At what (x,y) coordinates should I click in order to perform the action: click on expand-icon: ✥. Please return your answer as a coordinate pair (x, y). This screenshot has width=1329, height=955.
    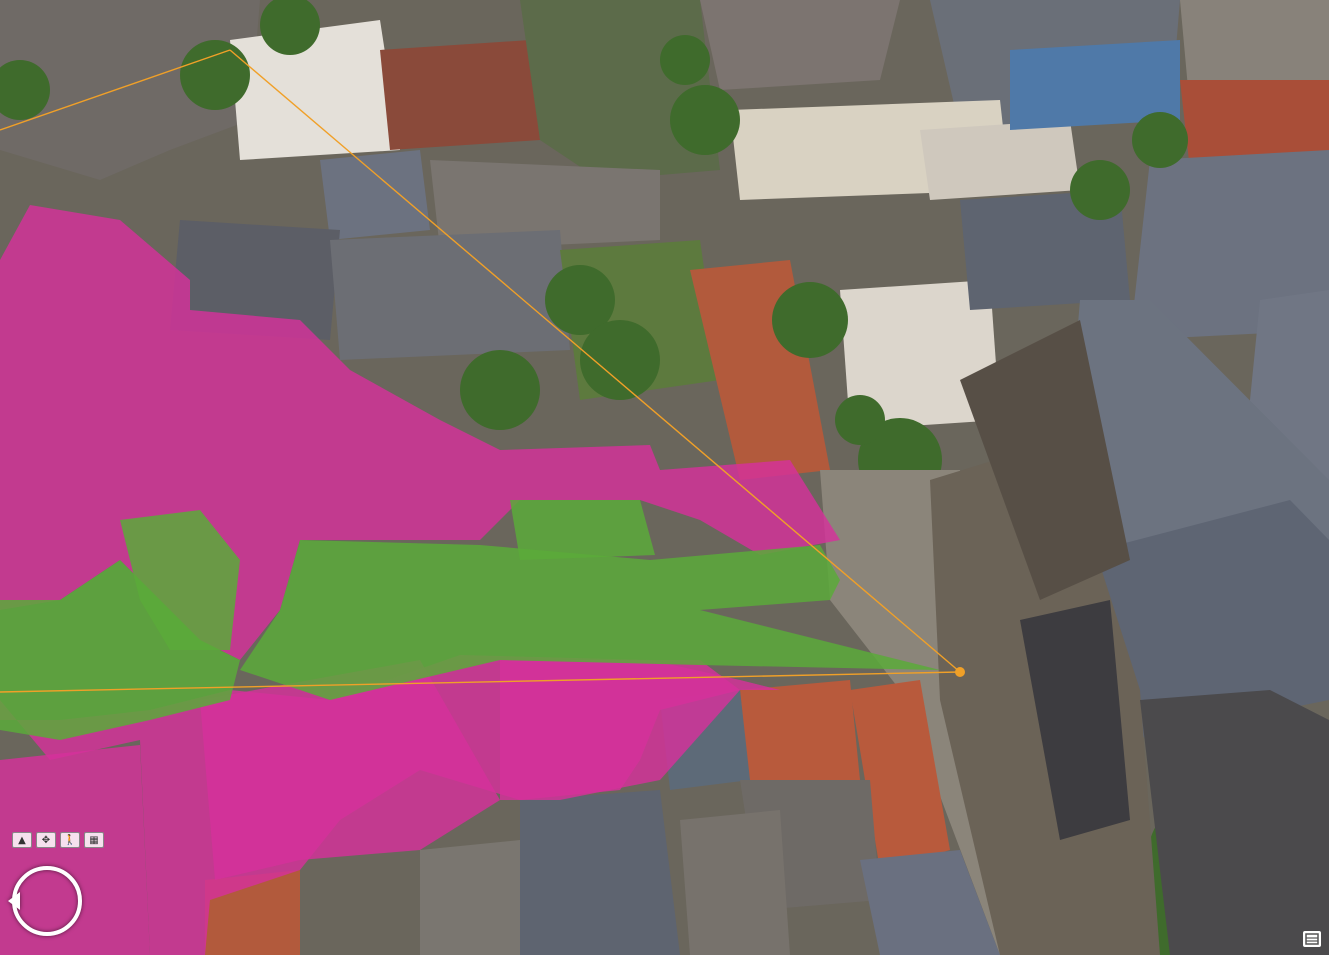
    Looking at the image, I should click on (46, 840).